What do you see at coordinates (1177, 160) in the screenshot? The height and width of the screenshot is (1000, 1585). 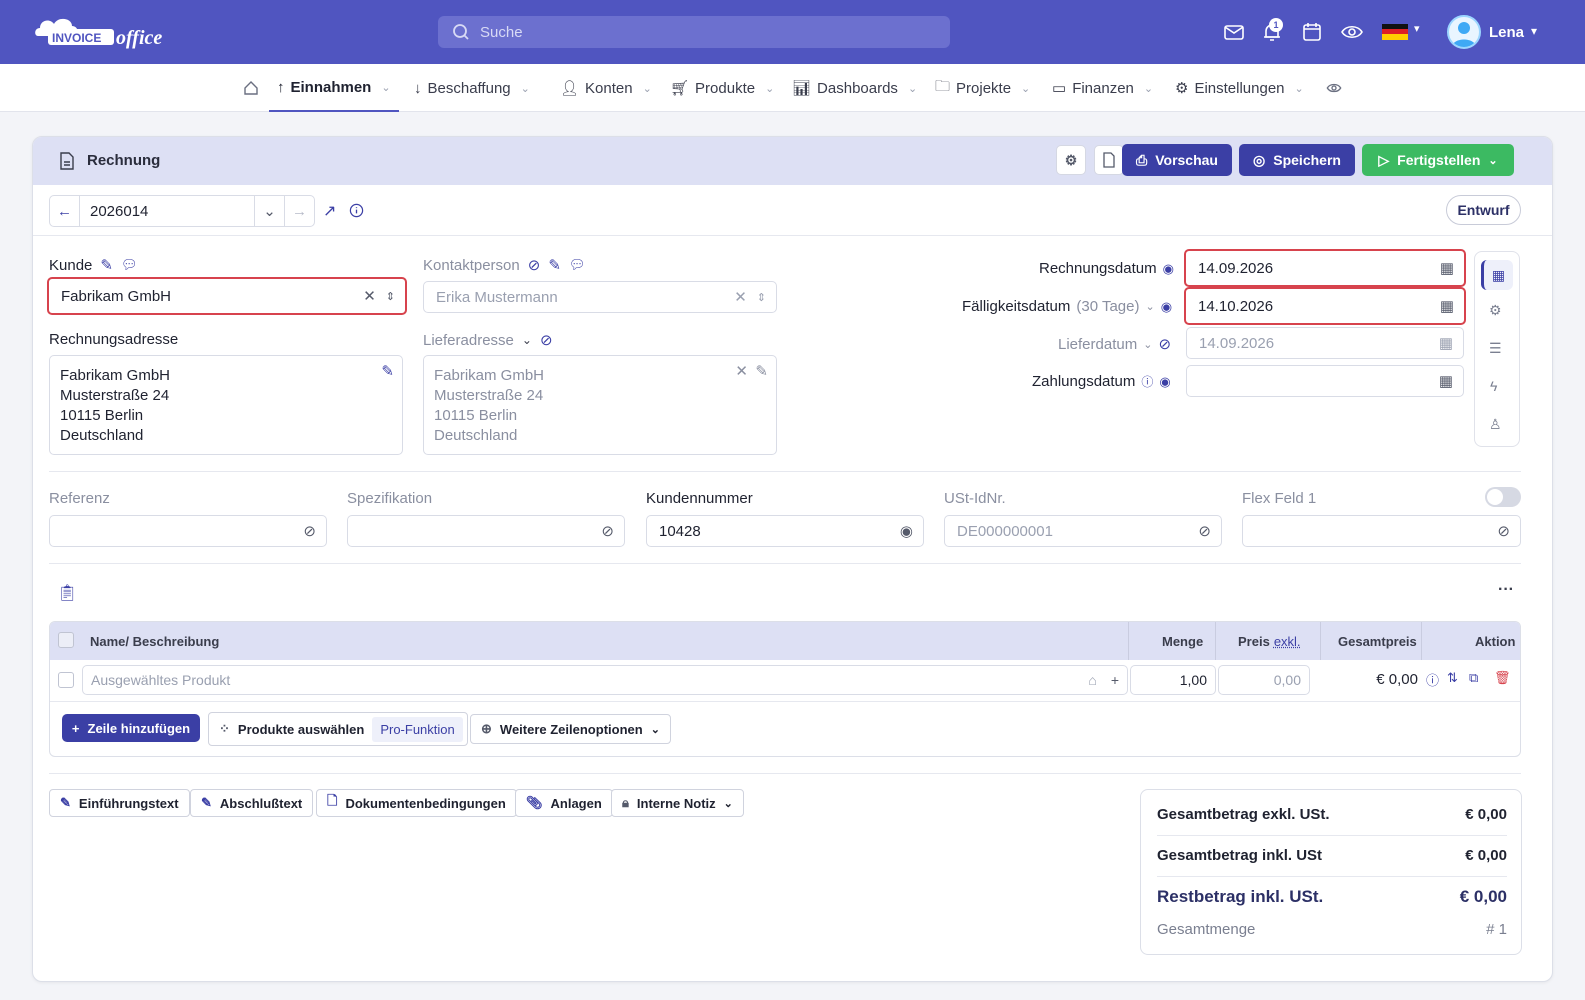 I see `preview-button: ⎙ Vorschau` at bounding box center [1177, 160].